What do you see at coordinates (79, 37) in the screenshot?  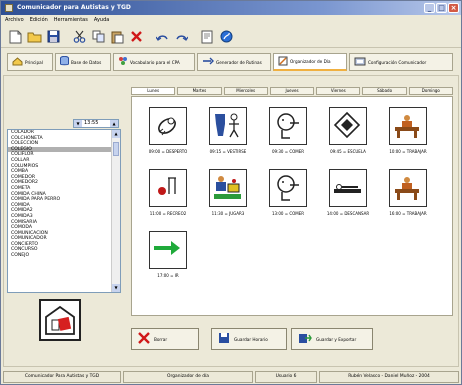 I see `cut-icon` at bounding box center [79, 37].